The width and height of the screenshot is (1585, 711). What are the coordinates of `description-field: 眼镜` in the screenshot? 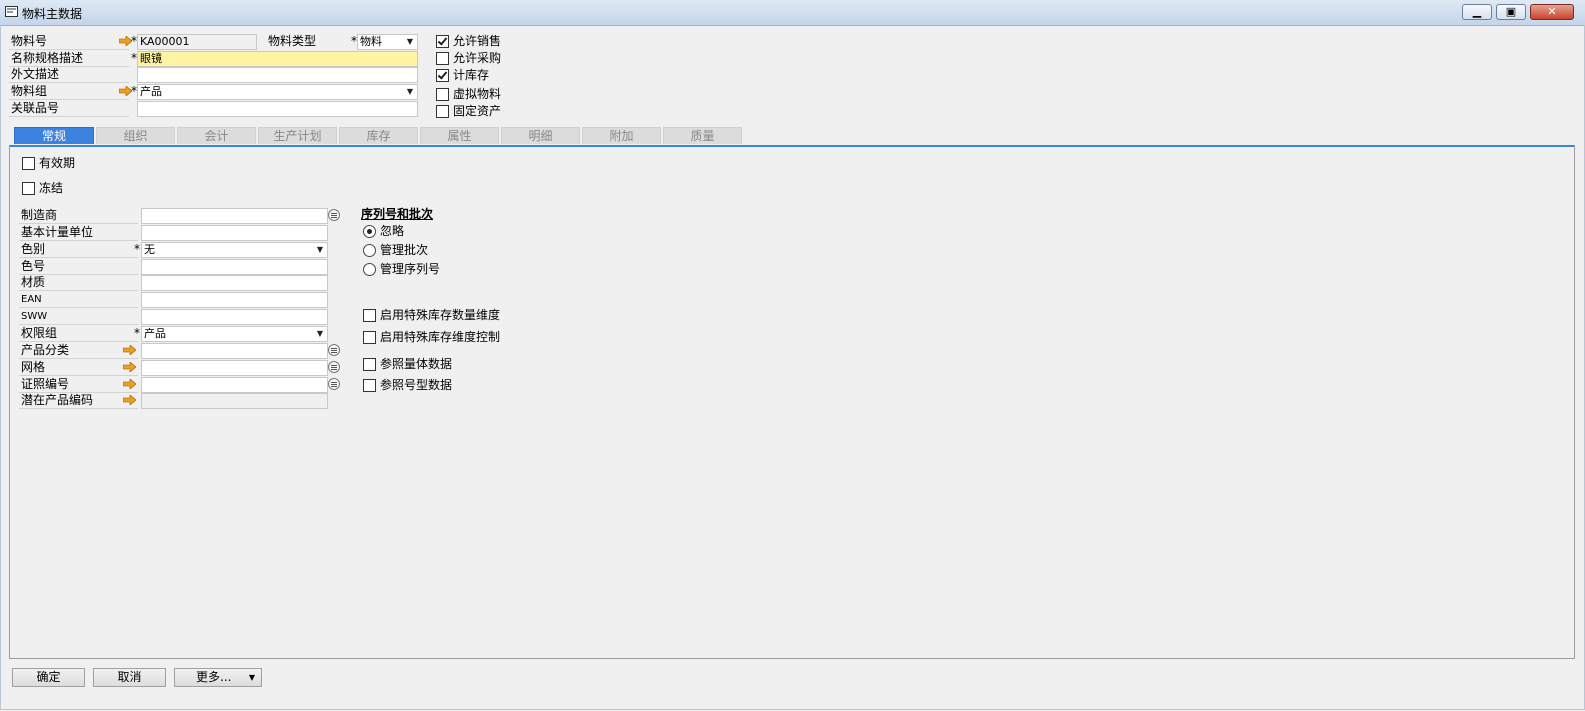 It's located at (277, 59).